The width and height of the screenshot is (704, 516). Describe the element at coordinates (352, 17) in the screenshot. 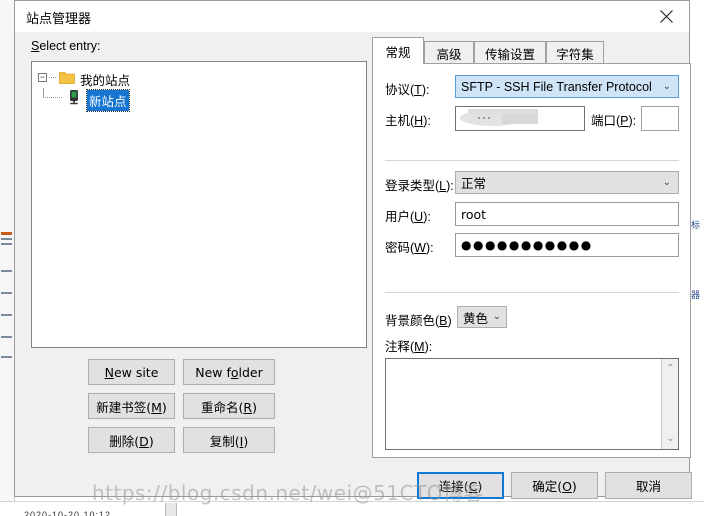

I see `title-bar: 站点管理器` at that location.